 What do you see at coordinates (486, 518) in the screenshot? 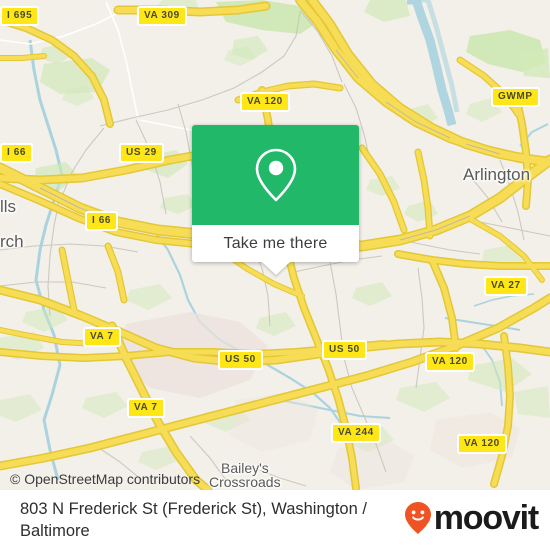
I see `moovit-wordmark: moovit` at bounding box center [486, 518].